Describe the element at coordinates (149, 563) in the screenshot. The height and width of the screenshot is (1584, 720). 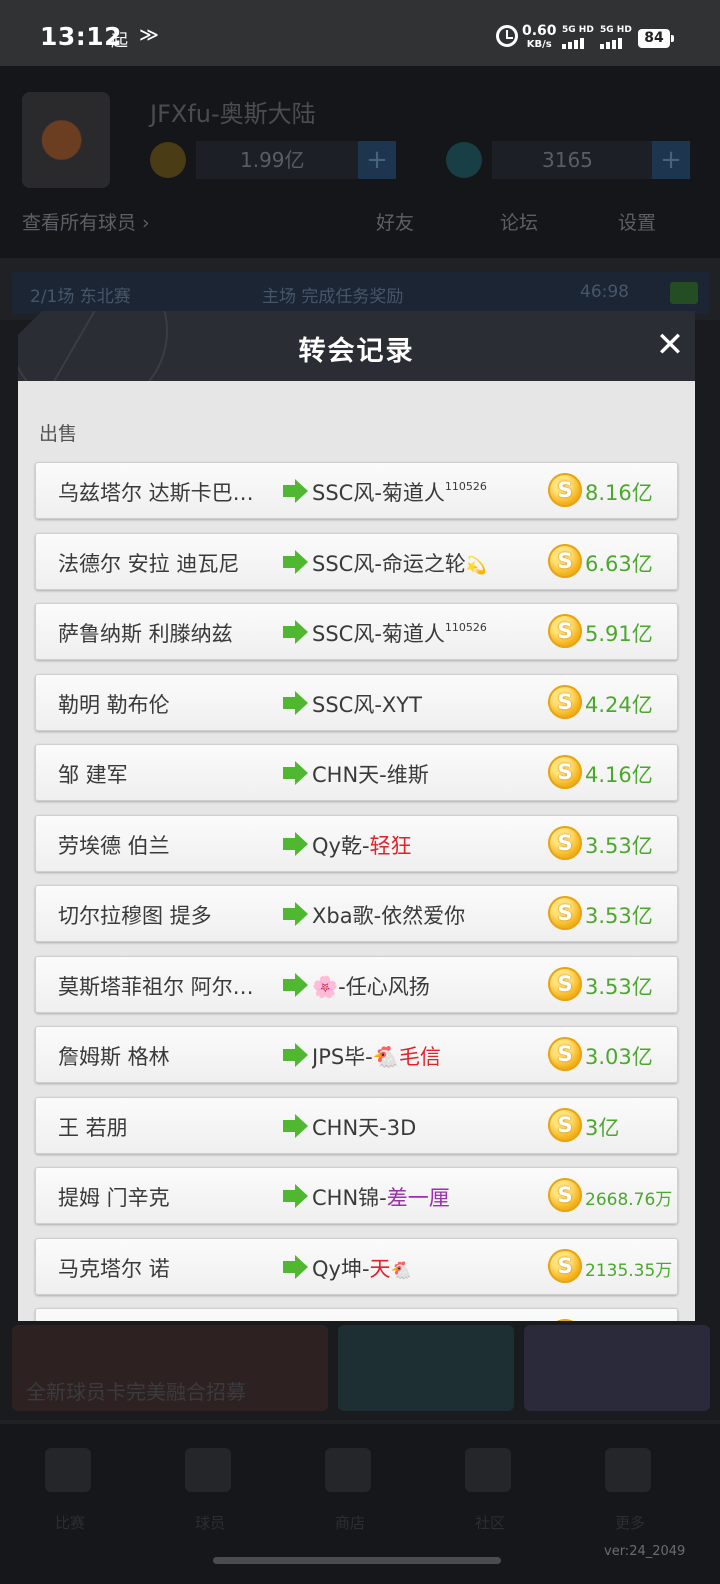
I see `player-name: 法德尔 安拉 迪瓦尼` at that location.